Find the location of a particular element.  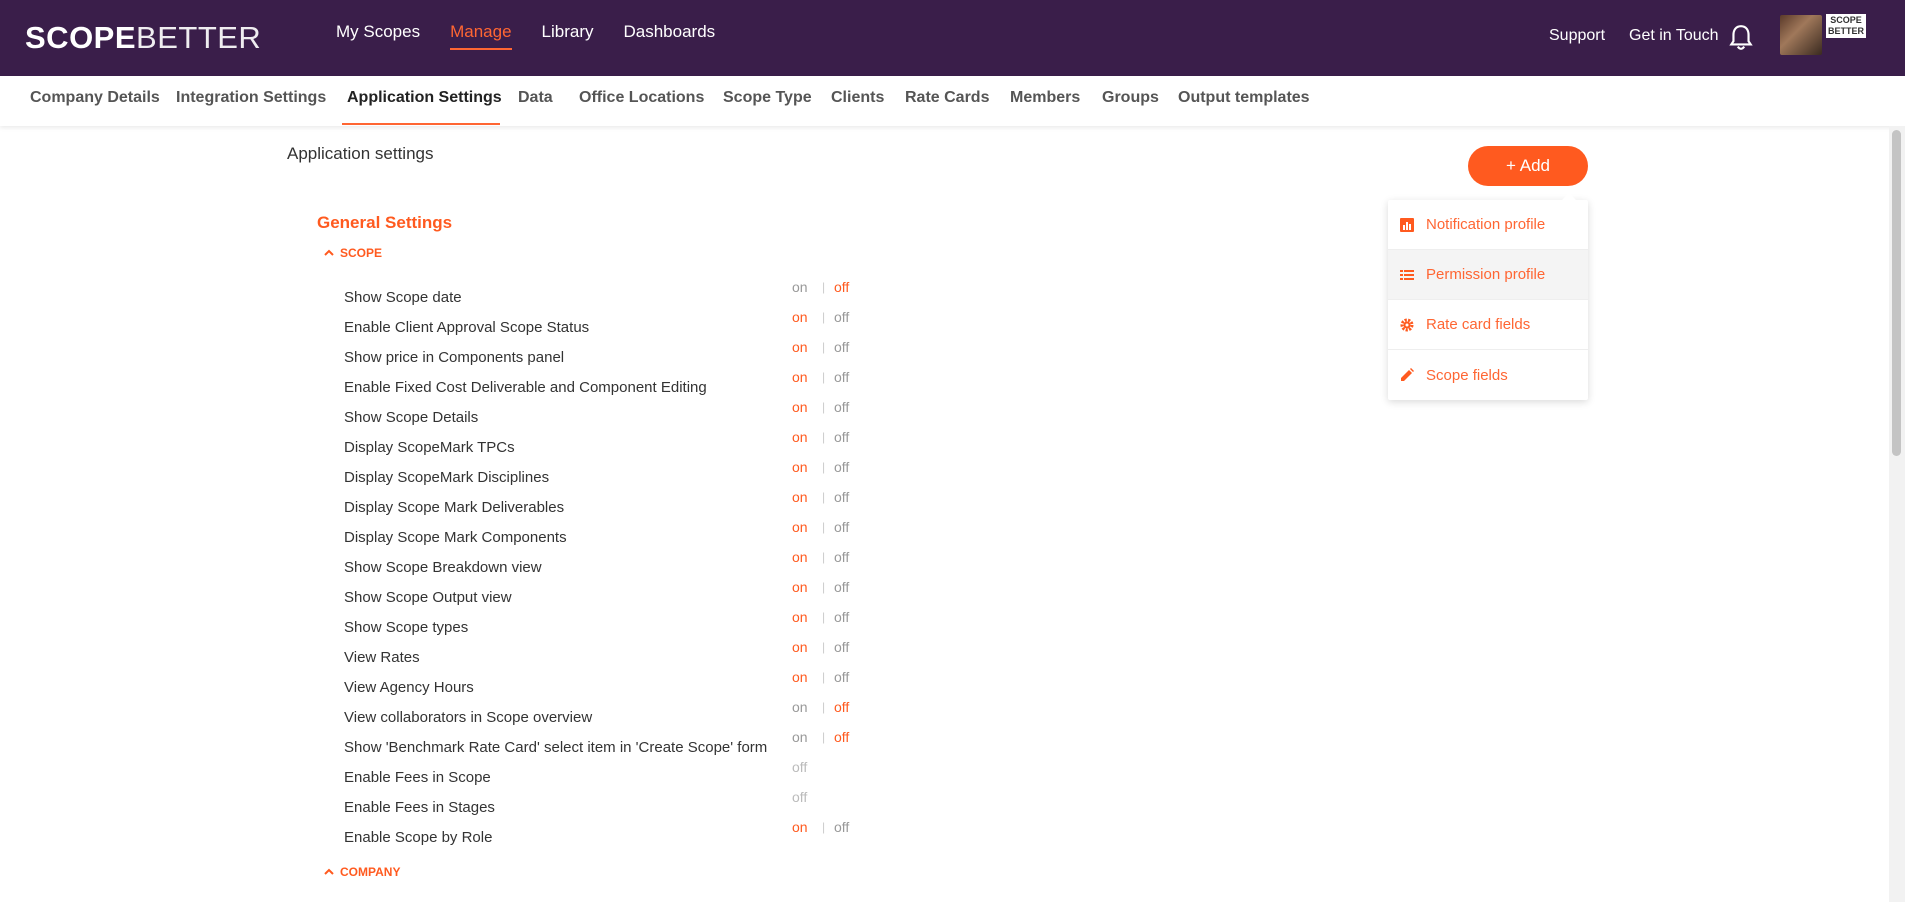

setting-label: View Agency Hours is located at coordinates (409, 687).